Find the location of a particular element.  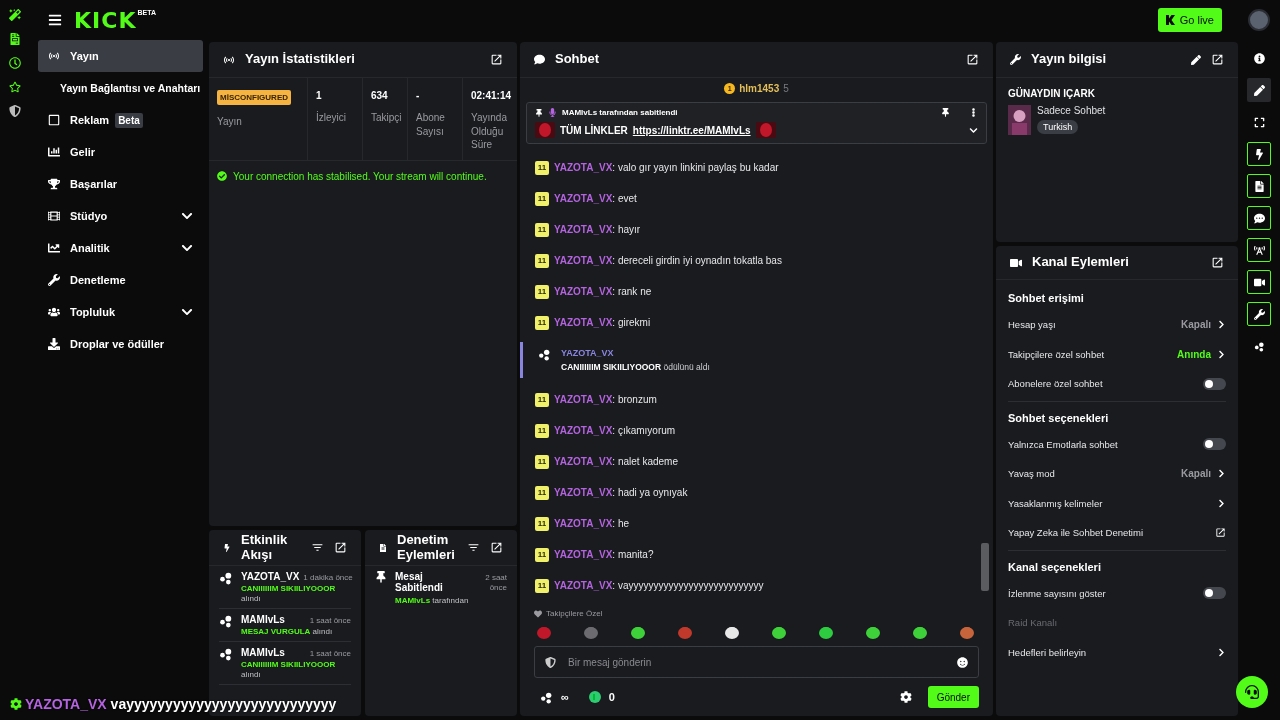

chat-message: YAZOTA_VX: nalet kademe is located at coordinates (616, 461).